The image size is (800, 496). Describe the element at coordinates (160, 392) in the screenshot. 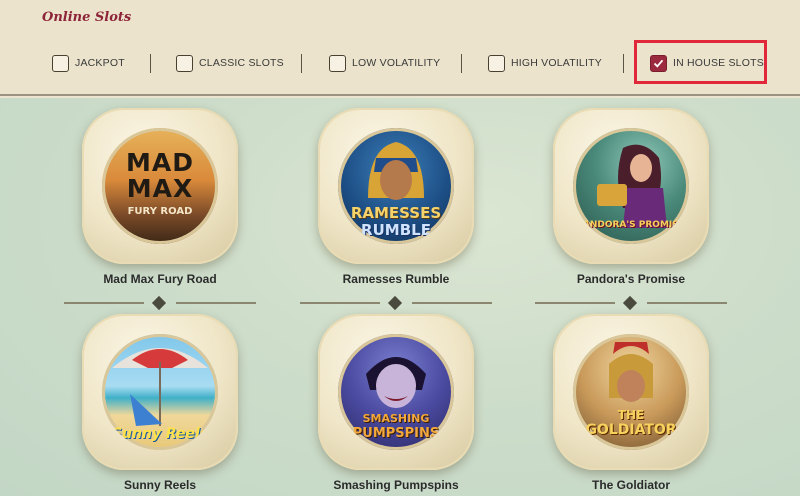

I see `game-thumbnail: Sunny Reels` at that location.